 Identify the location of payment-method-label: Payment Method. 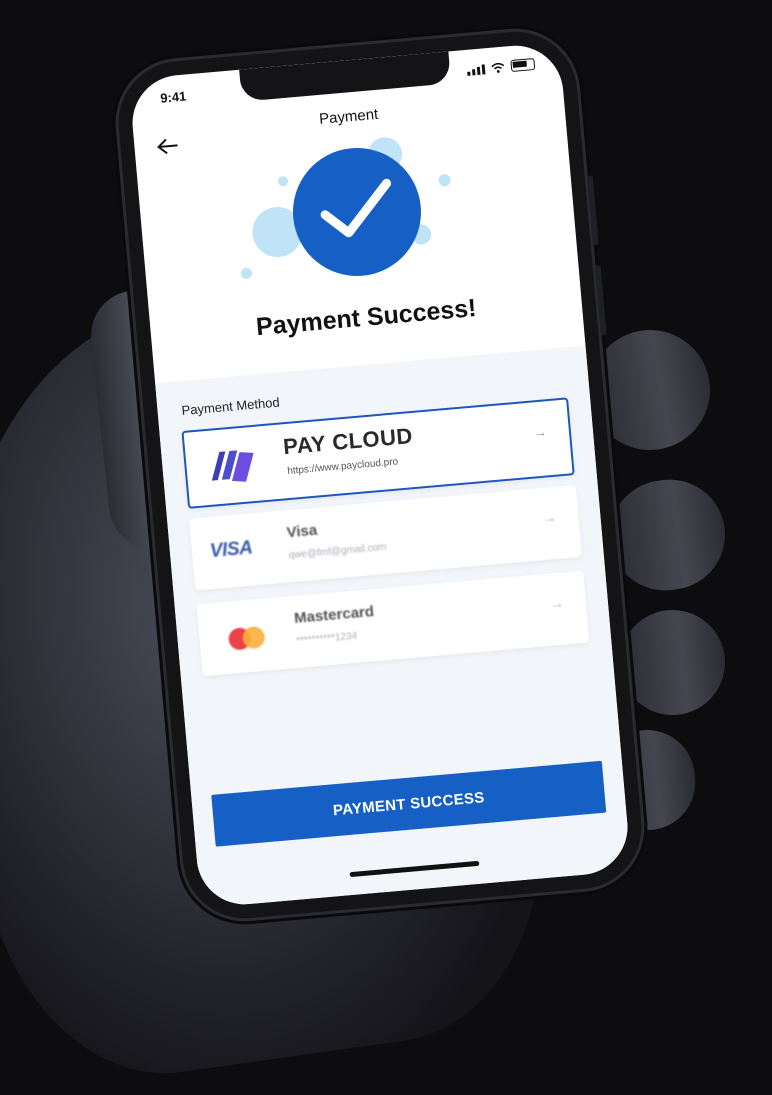
(230, 406).